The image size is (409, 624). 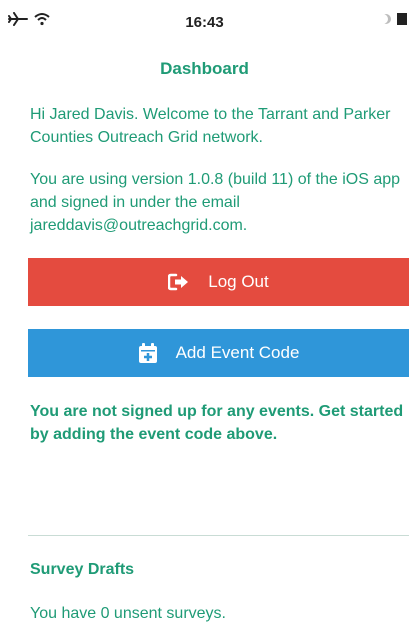 What do you see at coordinates (402, 19) in the screenshot?
I see `battery-icon` at bounding box center [402, 19].